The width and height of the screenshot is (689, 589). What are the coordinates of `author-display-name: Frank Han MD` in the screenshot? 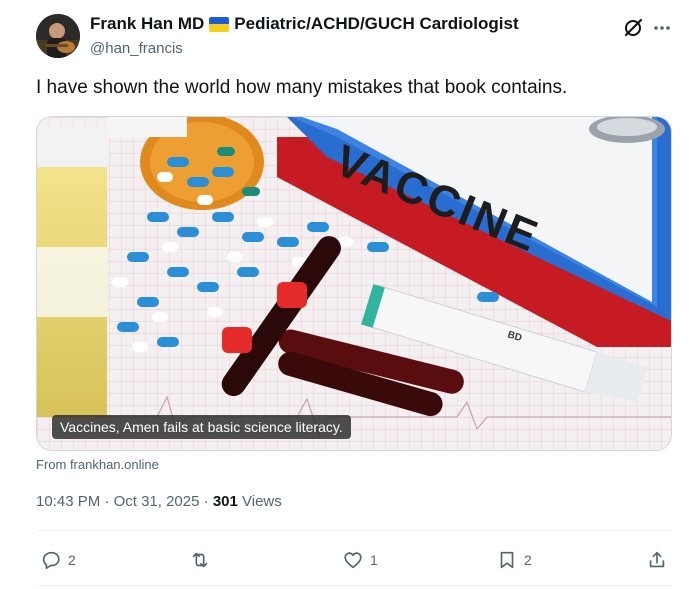 It's located at (147, 24).